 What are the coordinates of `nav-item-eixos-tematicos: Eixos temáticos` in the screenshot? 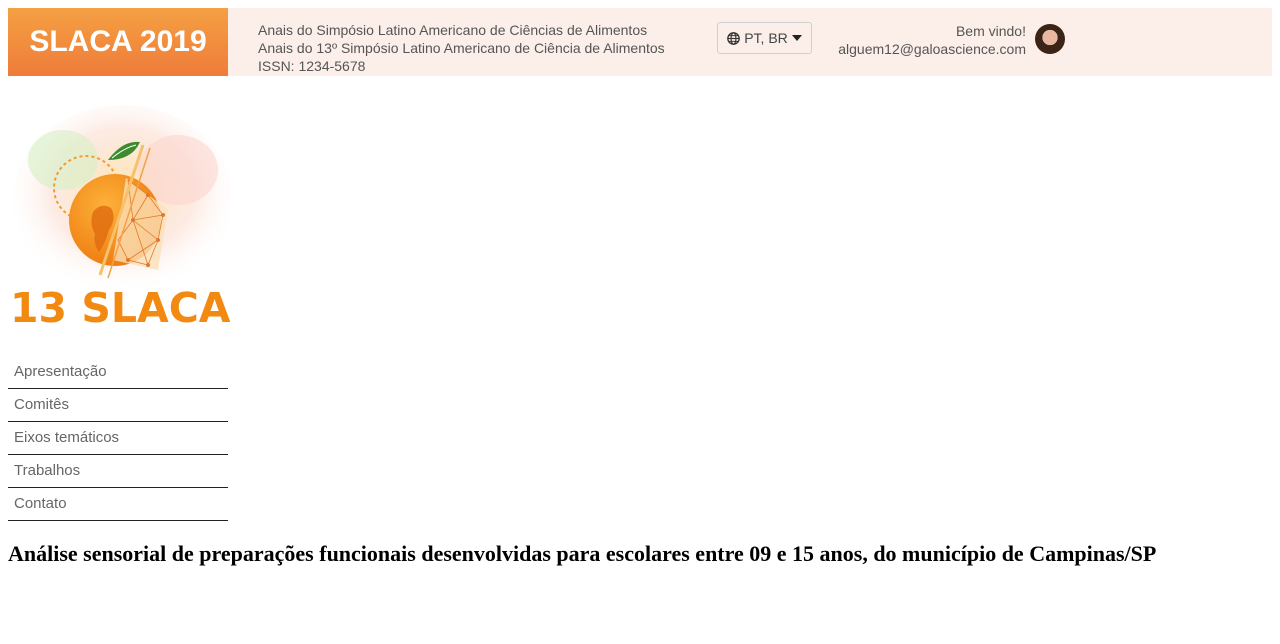 It's located at (118, 438).